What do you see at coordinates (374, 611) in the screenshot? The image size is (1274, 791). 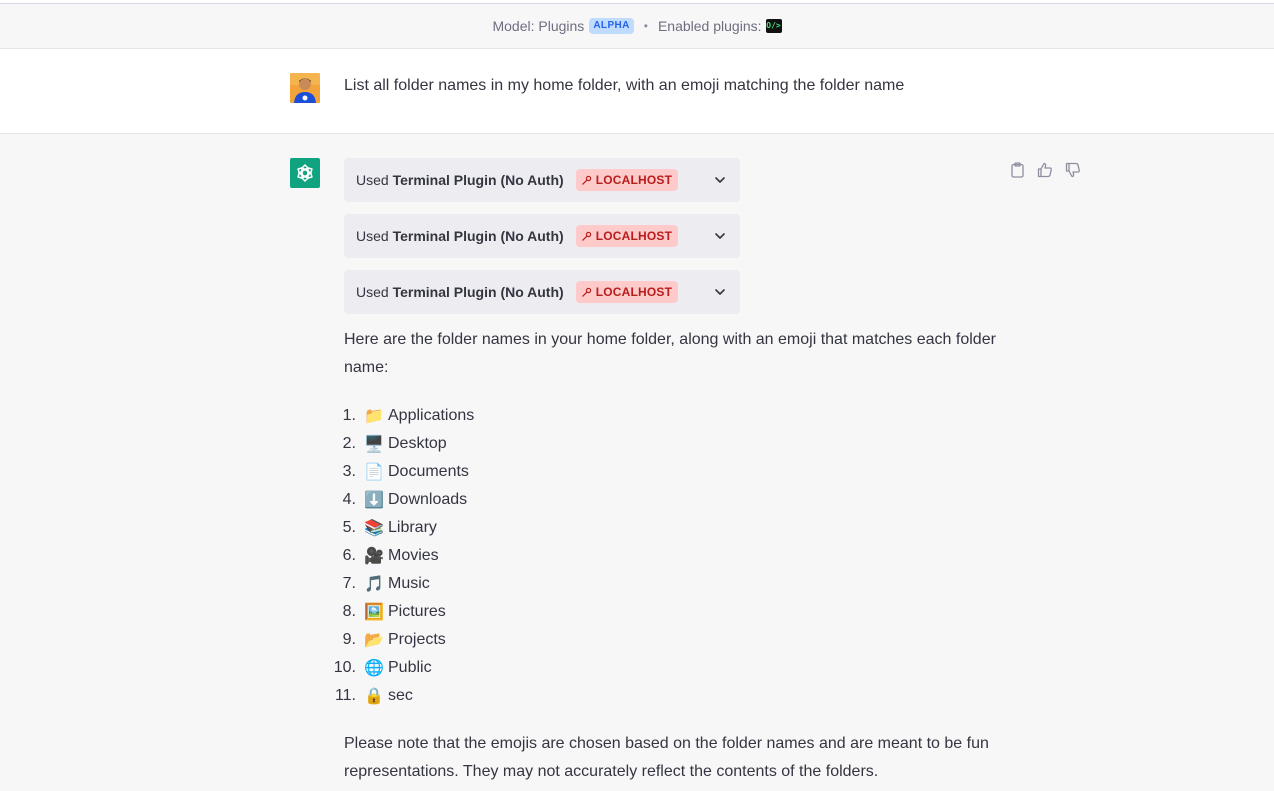 I see `folder-emoji: 🖼️` at bounding box center [374, 611].